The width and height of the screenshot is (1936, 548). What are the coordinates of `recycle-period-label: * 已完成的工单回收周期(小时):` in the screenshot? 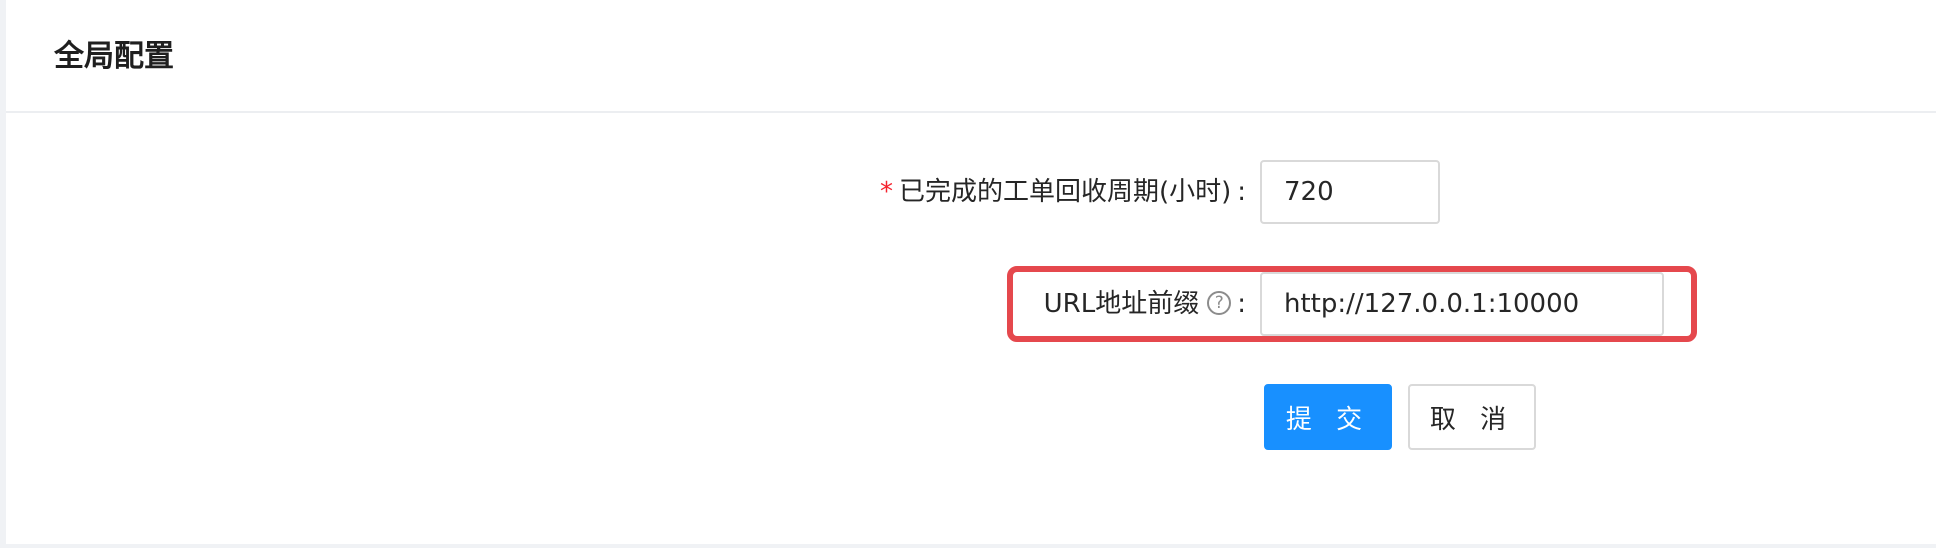 It's located at (1063, 192).